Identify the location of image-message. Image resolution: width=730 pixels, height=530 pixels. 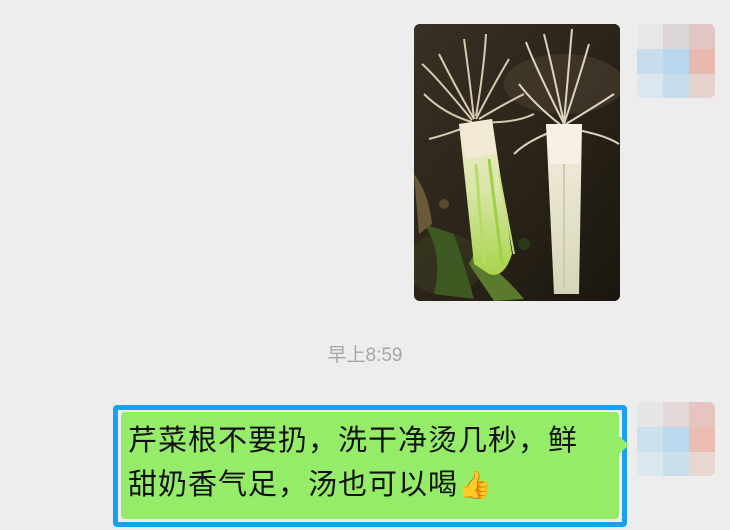
(517, 162).